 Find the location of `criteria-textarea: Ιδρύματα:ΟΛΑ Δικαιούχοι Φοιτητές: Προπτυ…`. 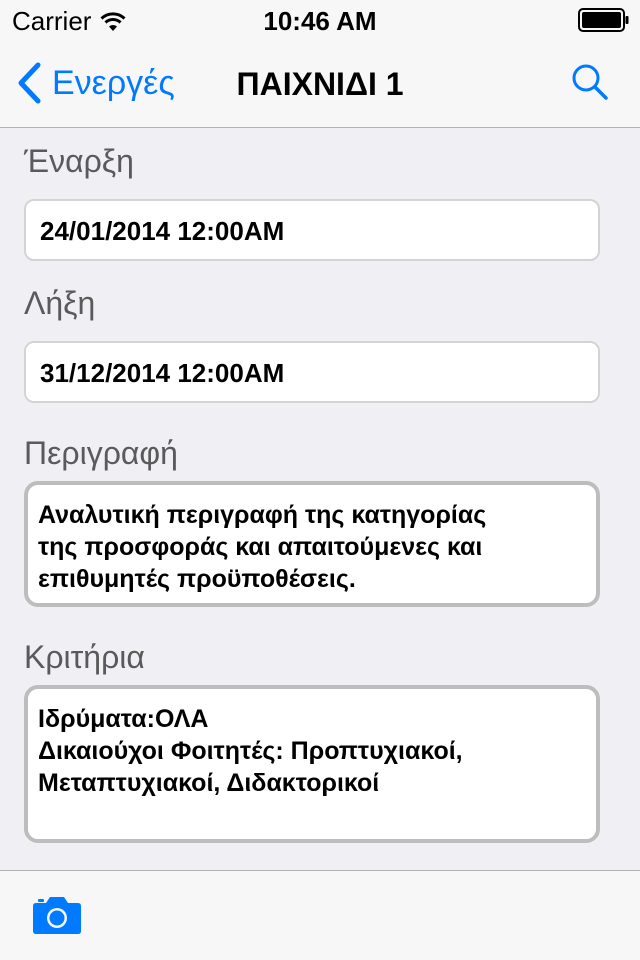

criteria-textarea: Ιδρύματα:ΟΛΑ Δικαιούχοι Φοιτητές: Προπτυ… is located at coordinates (312, 764).